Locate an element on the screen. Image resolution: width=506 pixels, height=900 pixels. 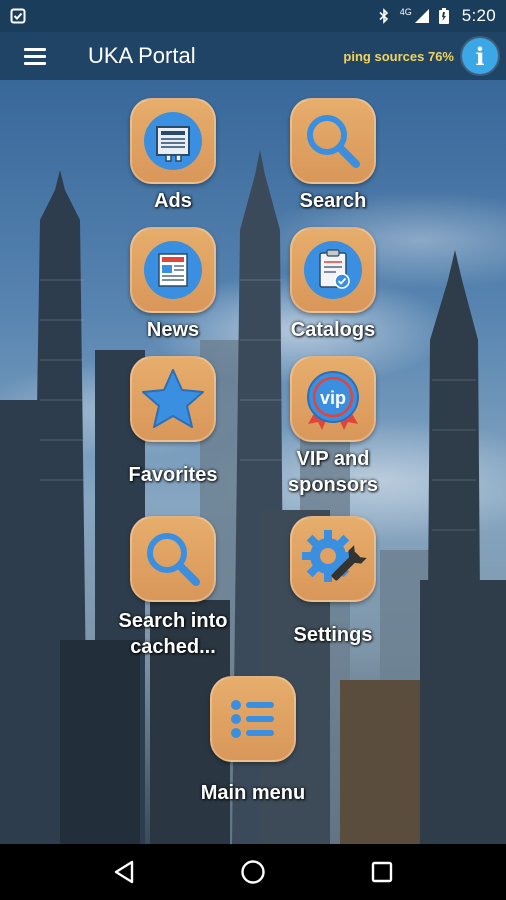
gear-wrench-icon is located at coordinates (334, 556).